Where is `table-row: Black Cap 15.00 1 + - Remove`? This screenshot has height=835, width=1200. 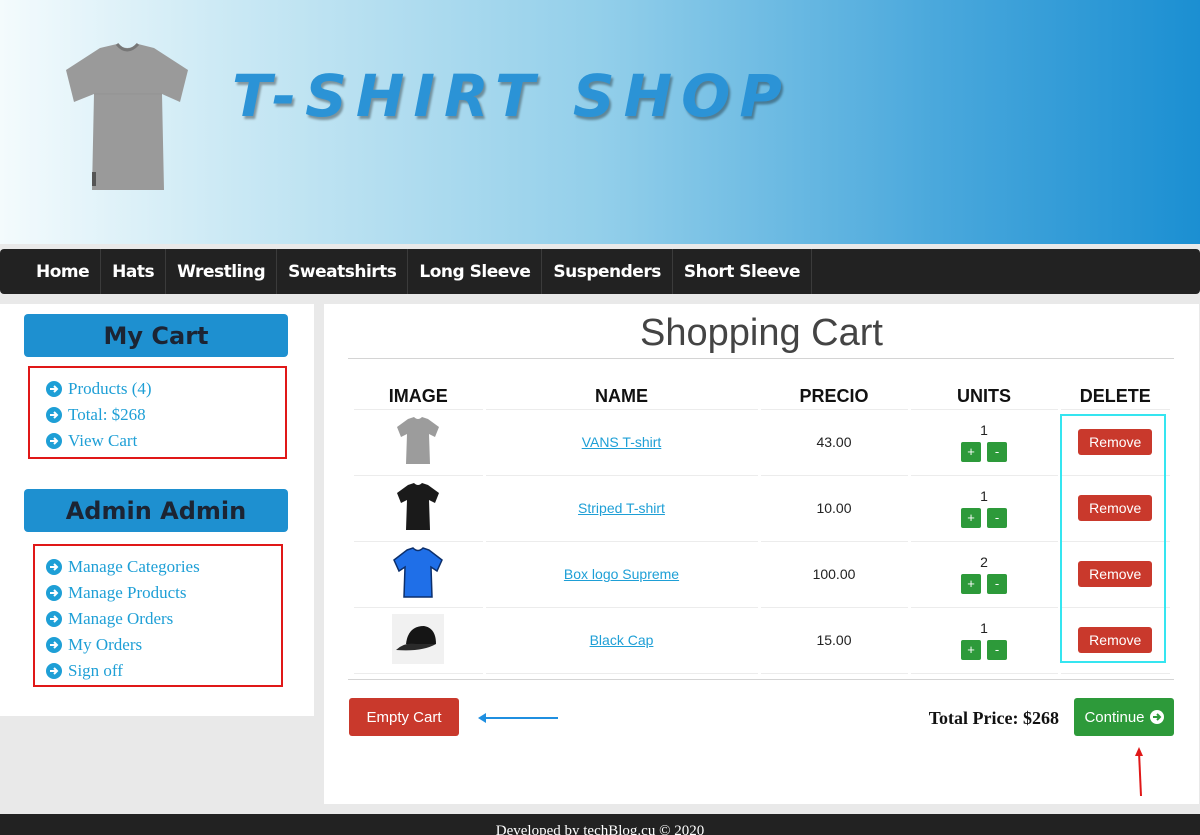
table-row: Black Cap 15.00 1 + - Remove is located at coordinates (762, 640).